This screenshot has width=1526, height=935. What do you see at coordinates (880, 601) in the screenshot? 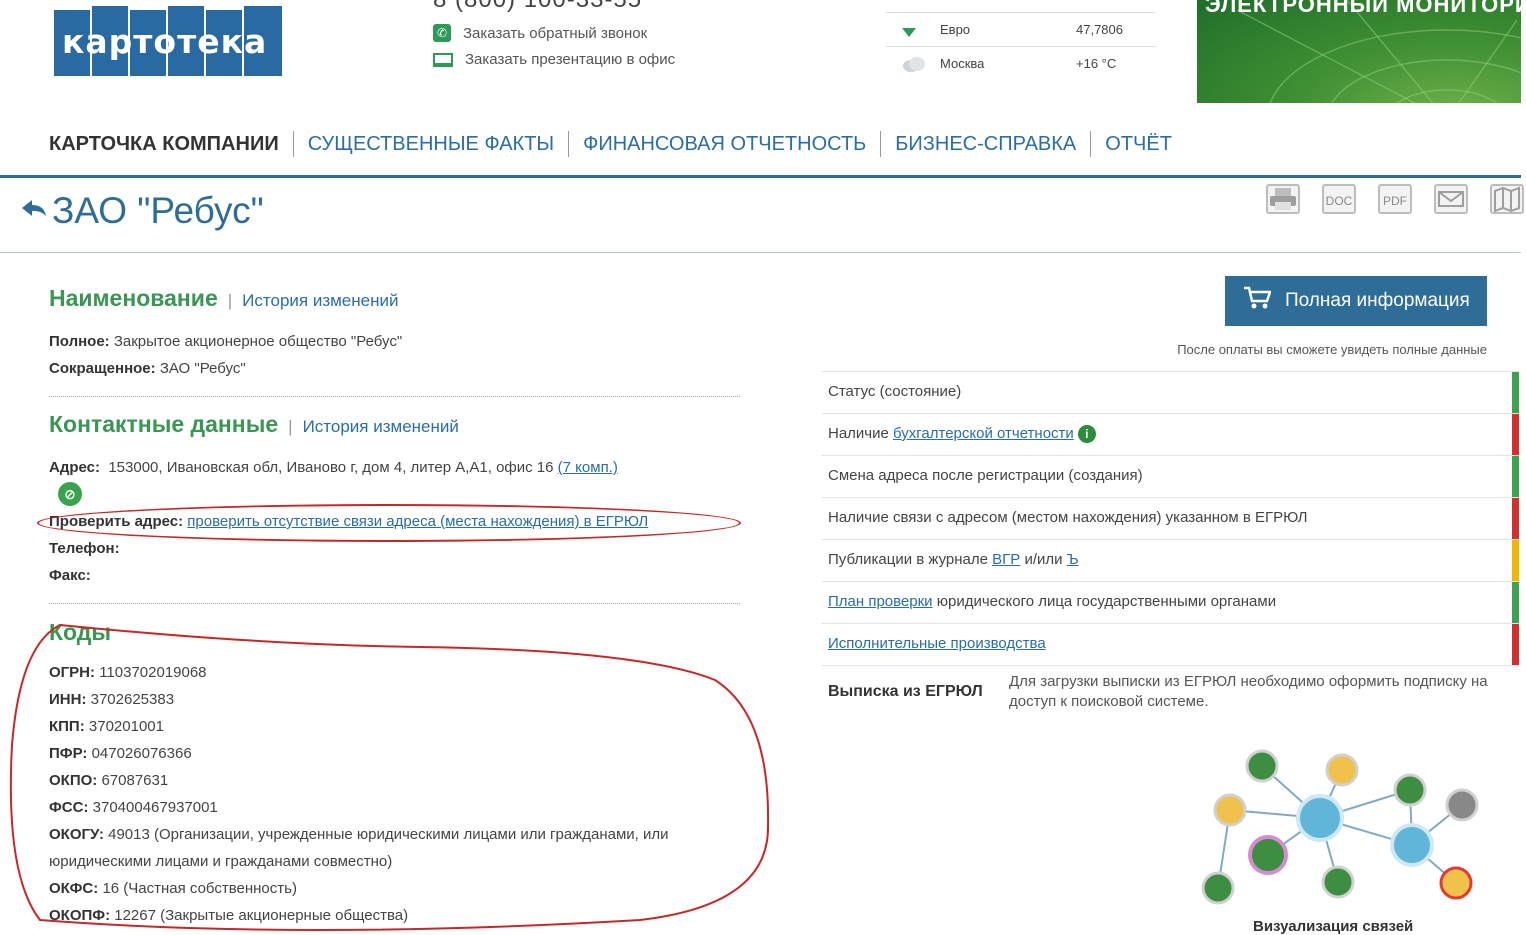
I see `status-link: План проверки` at bounding box center [880, 601].